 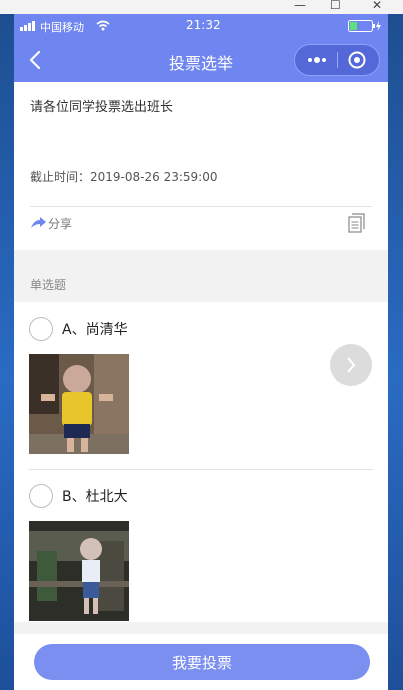 I want to click on wifi-icon, so click(x=103, y=25).